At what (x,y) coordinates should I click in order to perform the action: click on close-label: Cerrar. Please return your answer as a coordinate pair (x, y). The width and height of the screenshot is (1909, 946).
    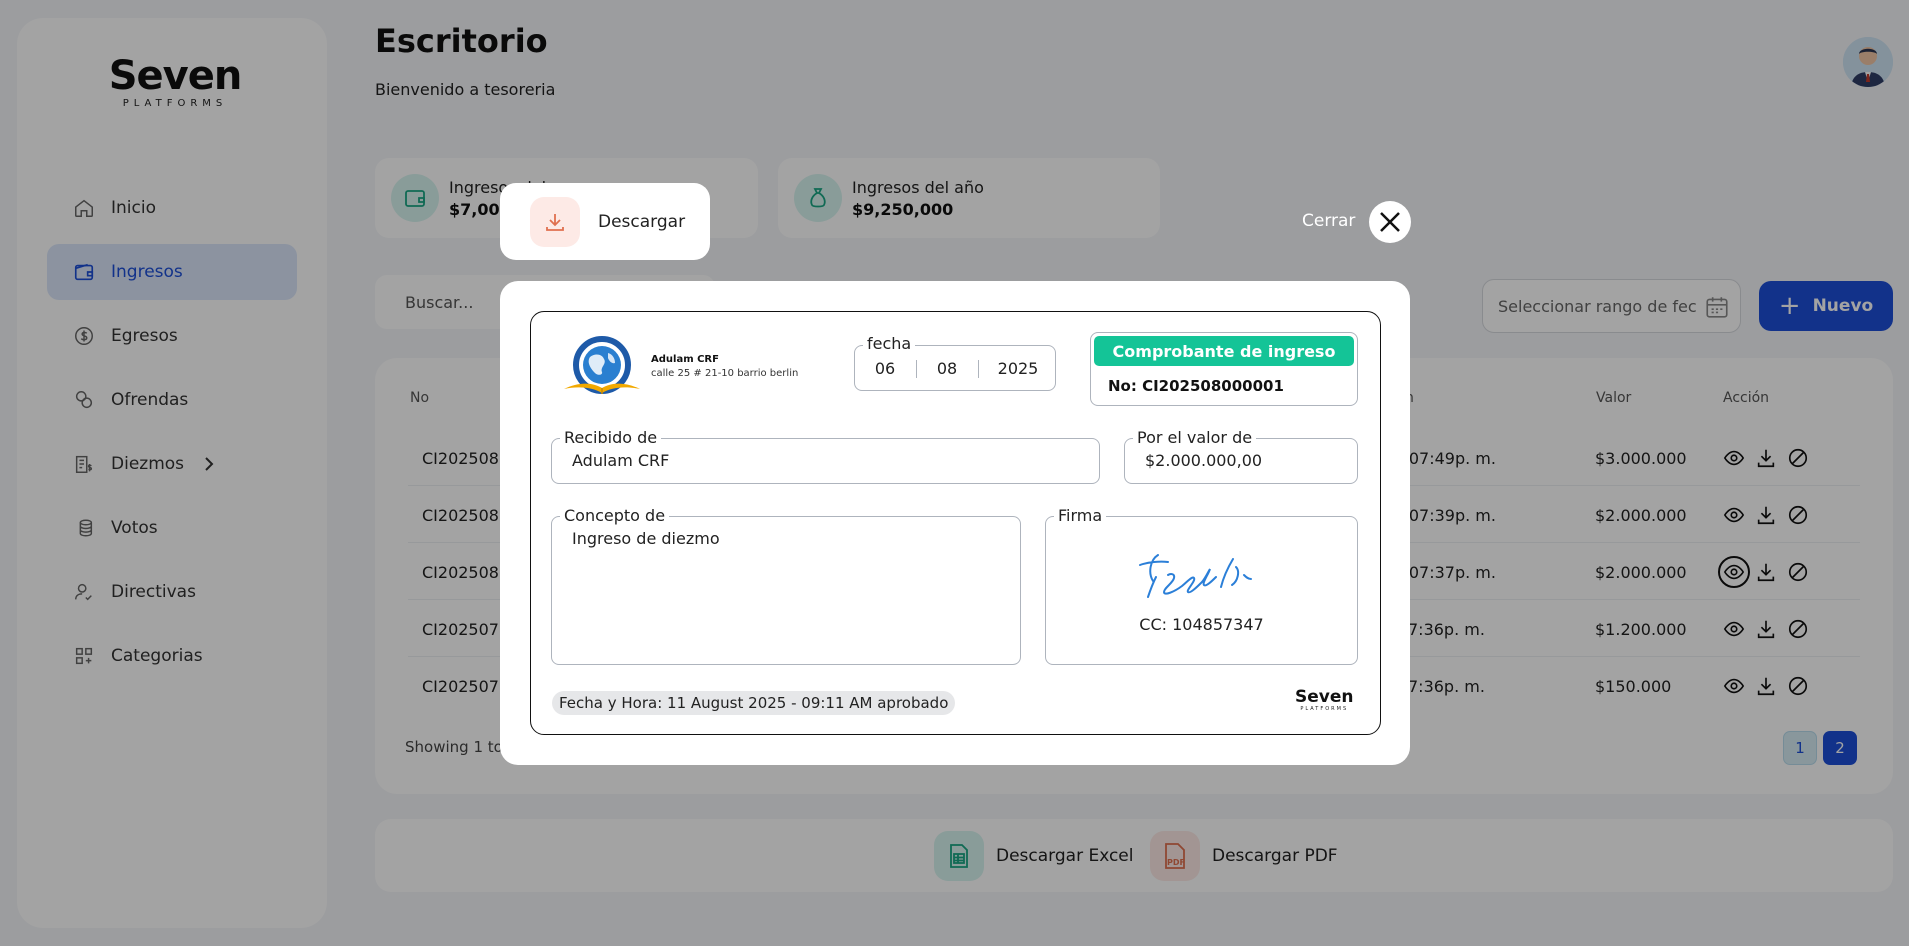
    Looking at the image, I should click on (1328, 221).